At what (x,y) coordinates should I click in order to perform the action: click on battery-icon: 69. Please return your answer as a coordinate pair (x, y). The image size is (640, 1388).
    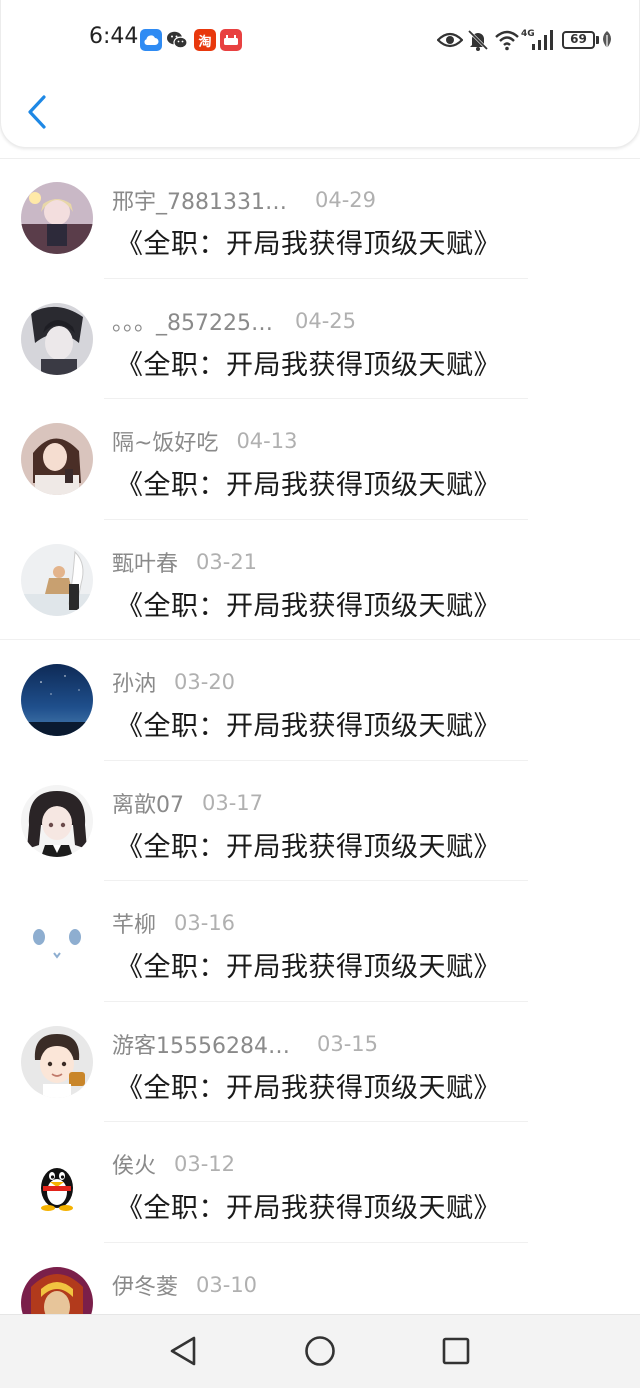
    Looking at the image, I should click on (580, 40).